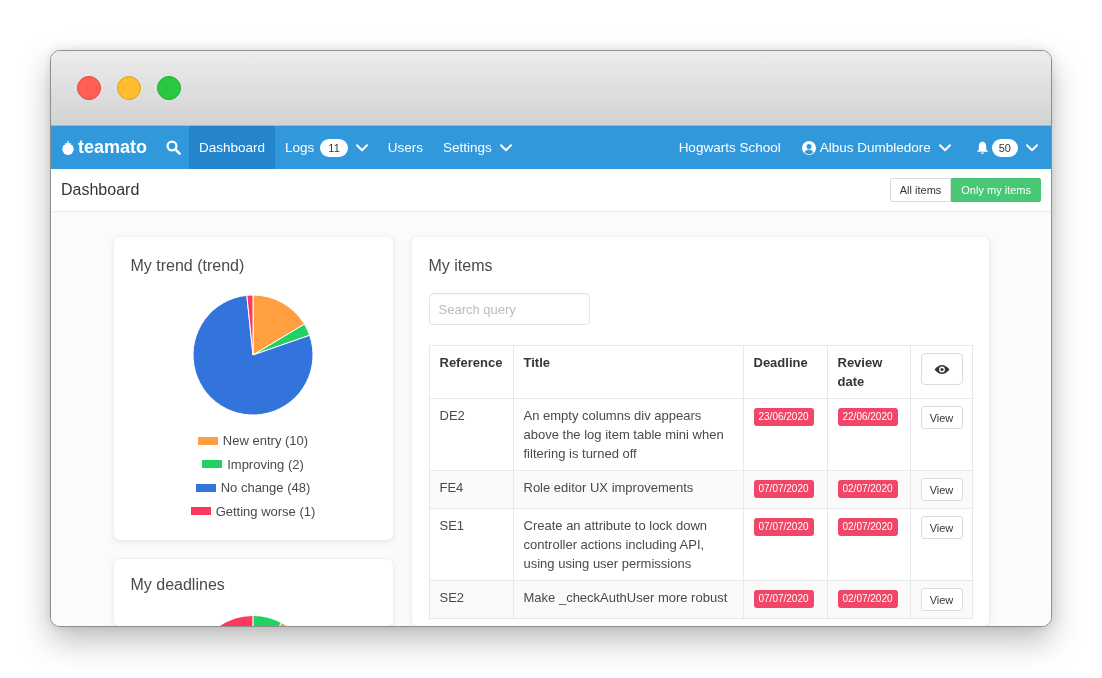 This screenshot has width=1102, height=678. Describe the element at coordinates (628, 372) in the screenshot. I see `column-header: Title` at that location.